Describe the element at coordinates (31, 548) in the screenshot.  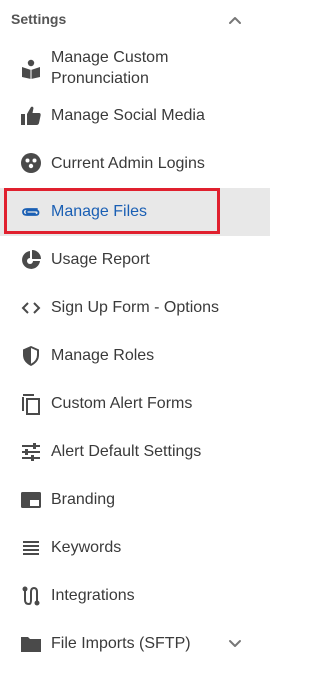
I see `list-icon` at that location.